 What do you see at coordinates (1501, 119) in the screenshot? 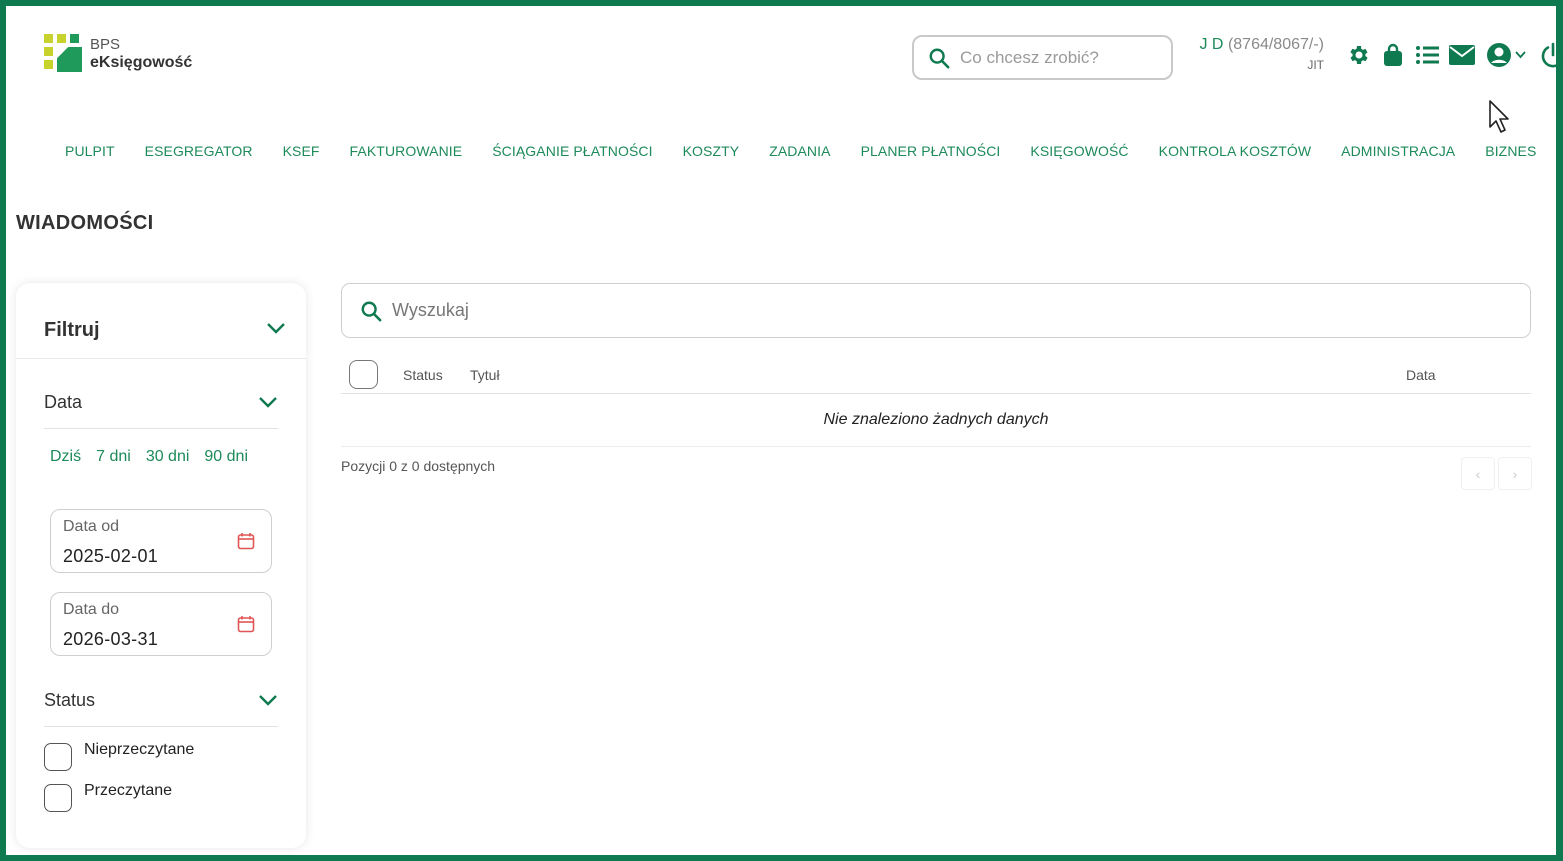
I see `mouse-cursor-icon` at bounding box center [1501, 119].